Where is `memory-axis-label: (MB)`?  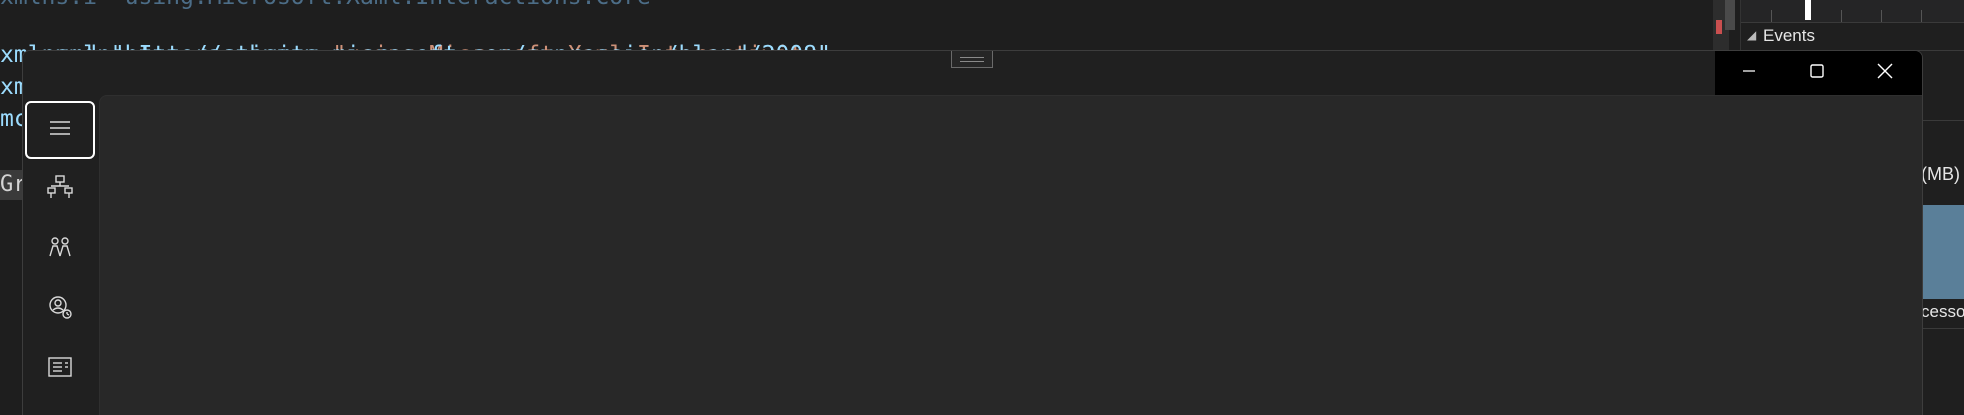
memory-axis-label: (MB) is located at coordinates (1940, 174).